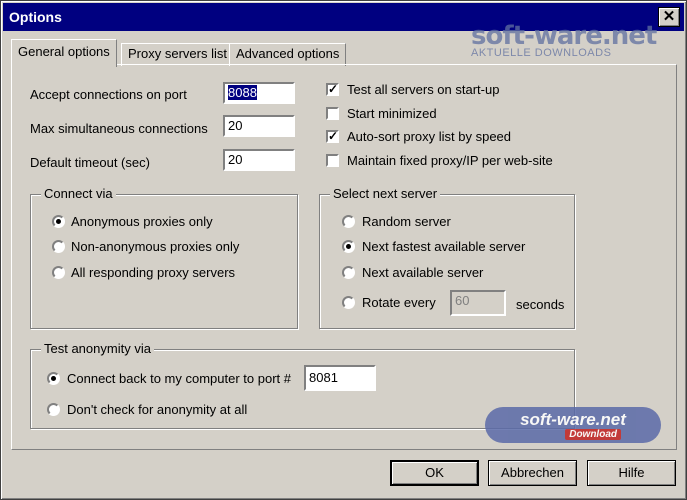 The height and width of the screenshot is (500, 687). Describe the element at coordinates (259, 126) in the screenshot. I see `max-connections-input: 20` at that location.